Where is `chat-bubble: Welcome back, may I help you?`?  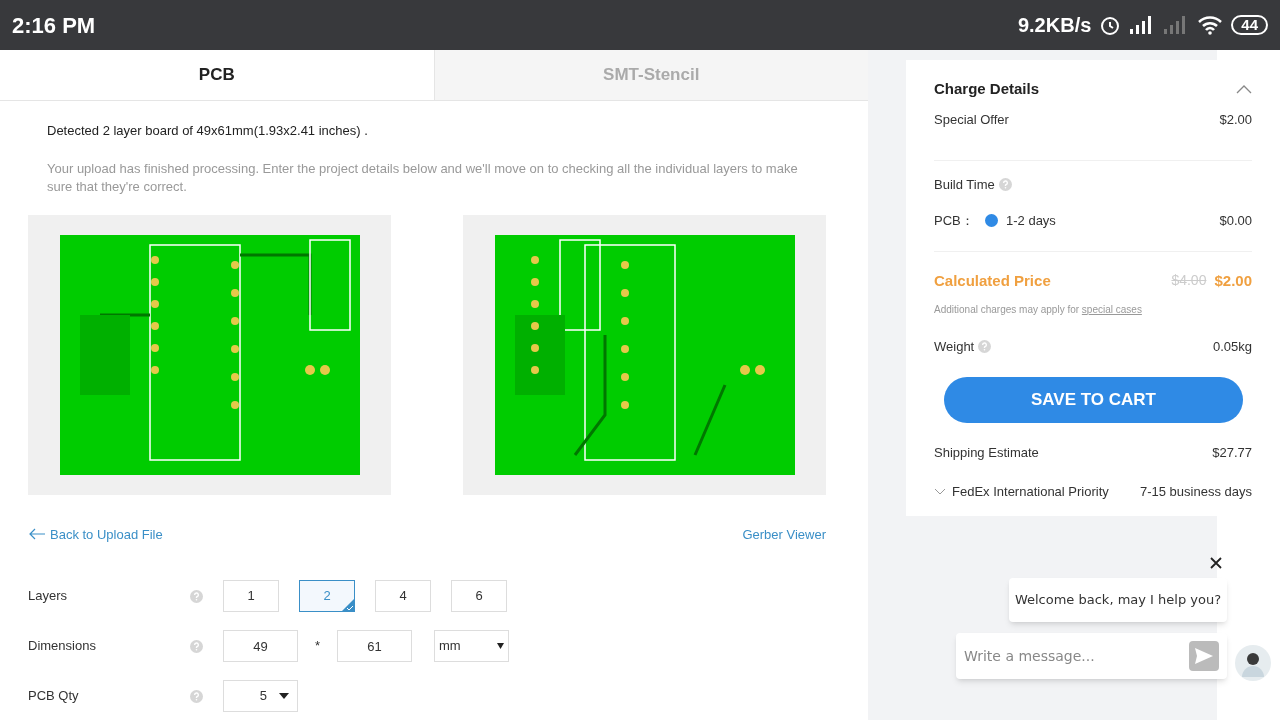 chat-bubble: Welcome back, may I help you? is located at coordinates (1118, 600).